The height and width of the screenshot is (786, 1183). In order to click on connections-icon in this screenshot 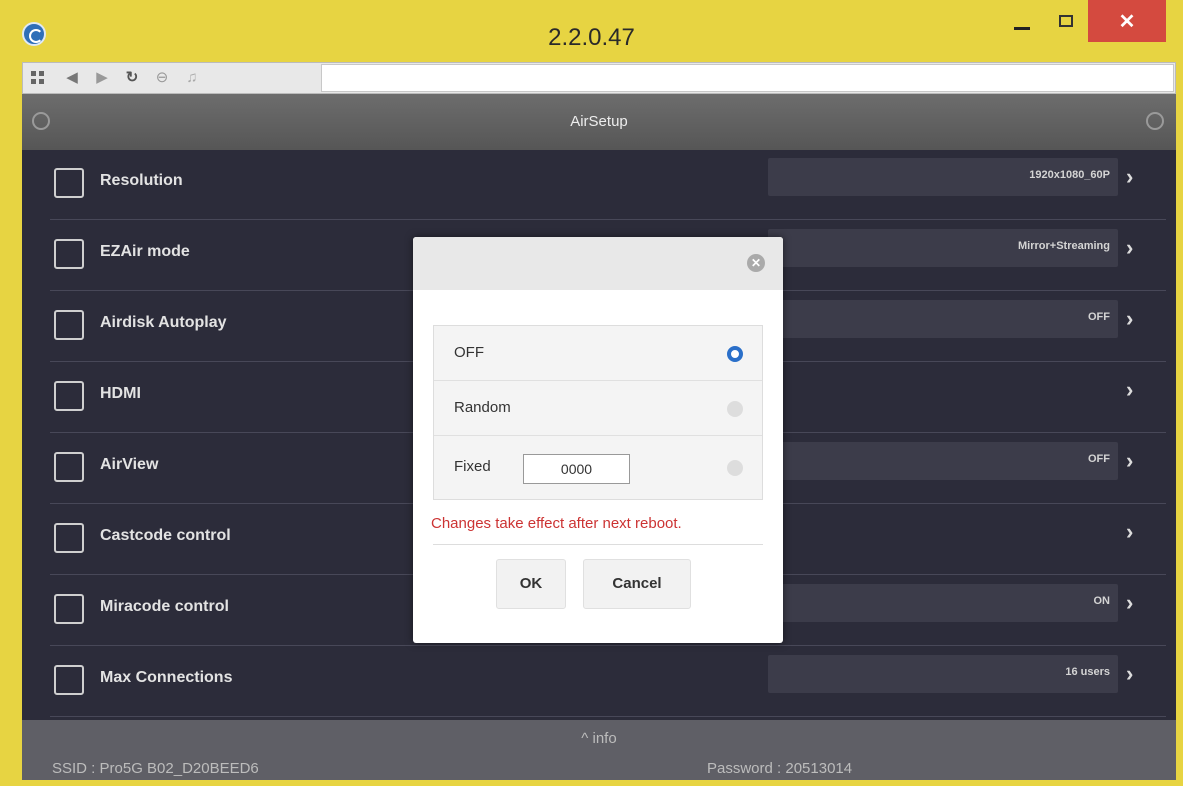, I will do `click(69, 680)`.